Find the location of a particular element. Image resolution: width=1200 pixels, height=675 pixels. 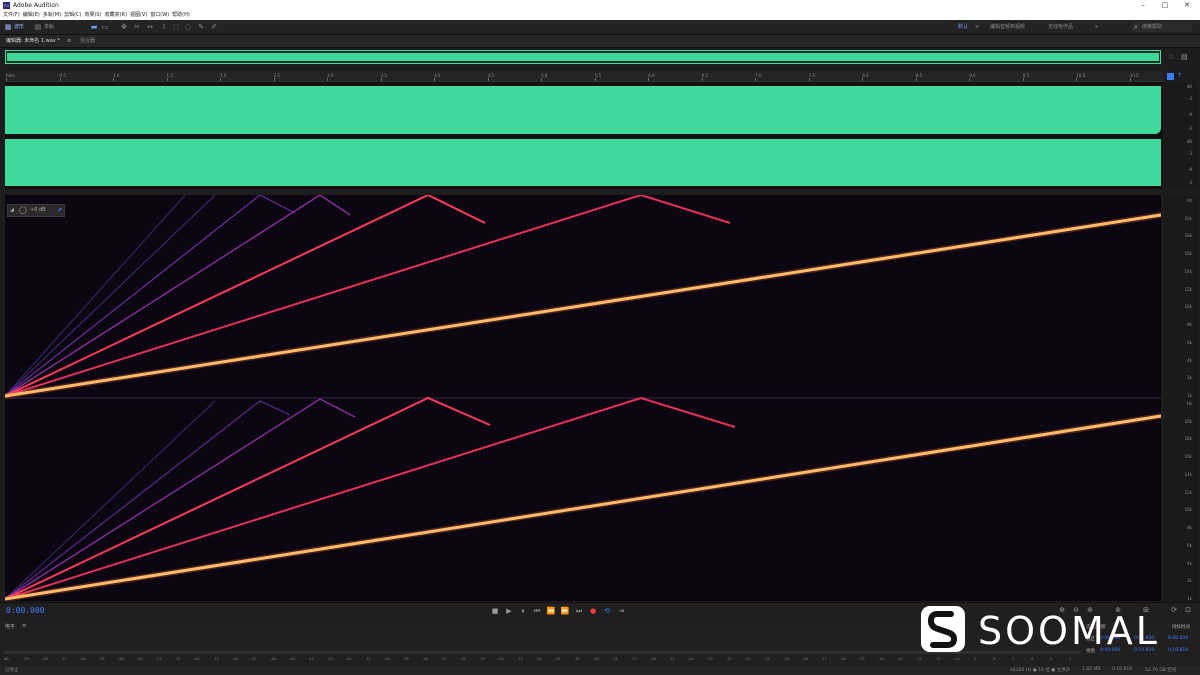

level-scale-label: -33 is located at coordinates (520, 659).